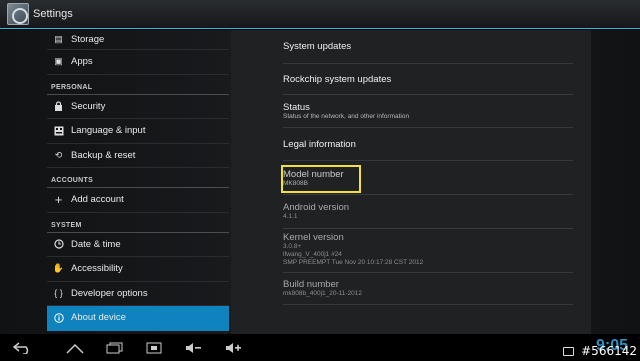 The width and height of the screenshot is (640, 361). What do you see at coordinates (138, 62) in the screenshot?
I see `sidebar-item-apps: ▣ Apps` at bounding box center [138, 62].